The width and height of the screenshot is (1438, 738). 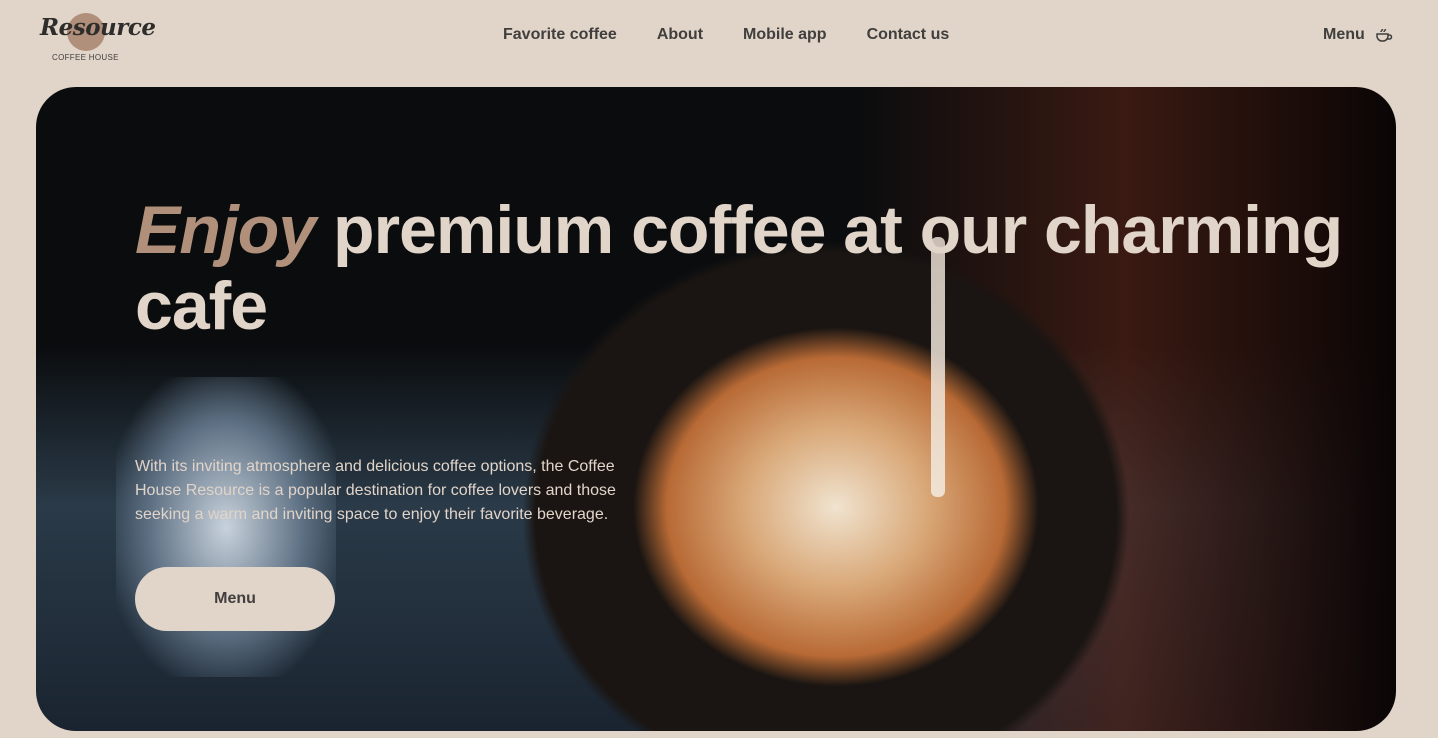 What do you see at coordinates (560, 35) in the screenshot?
I see `nav-favorite-coffee: Favorite coffee` at bounding box center [560, 35].